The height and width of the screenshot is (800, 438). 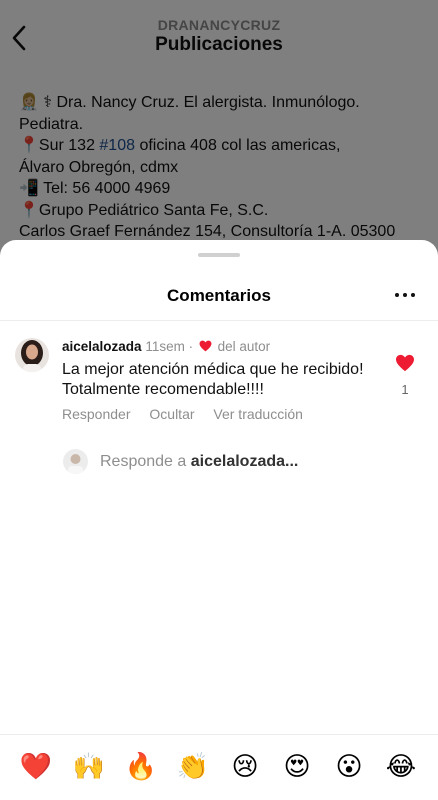 I want to click on fire-emoji-button: 🔥, so click(x=141, y=766).